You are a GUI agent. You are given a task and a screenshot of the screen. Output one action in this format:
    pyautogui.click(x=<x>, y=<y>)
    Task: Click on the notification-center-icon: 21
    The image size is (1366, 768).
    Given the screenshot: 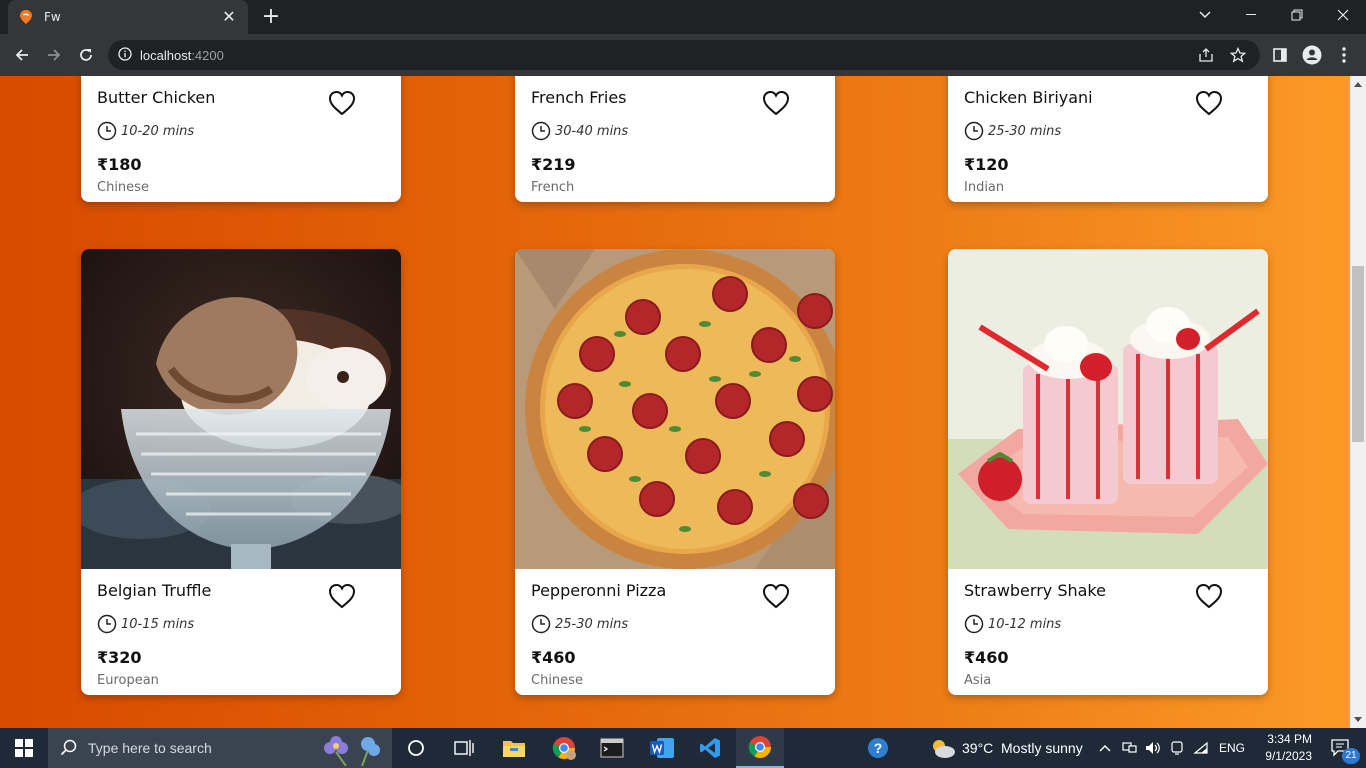 What is the action you would take?
    pyautogui.click(x=1341, y=748)
    